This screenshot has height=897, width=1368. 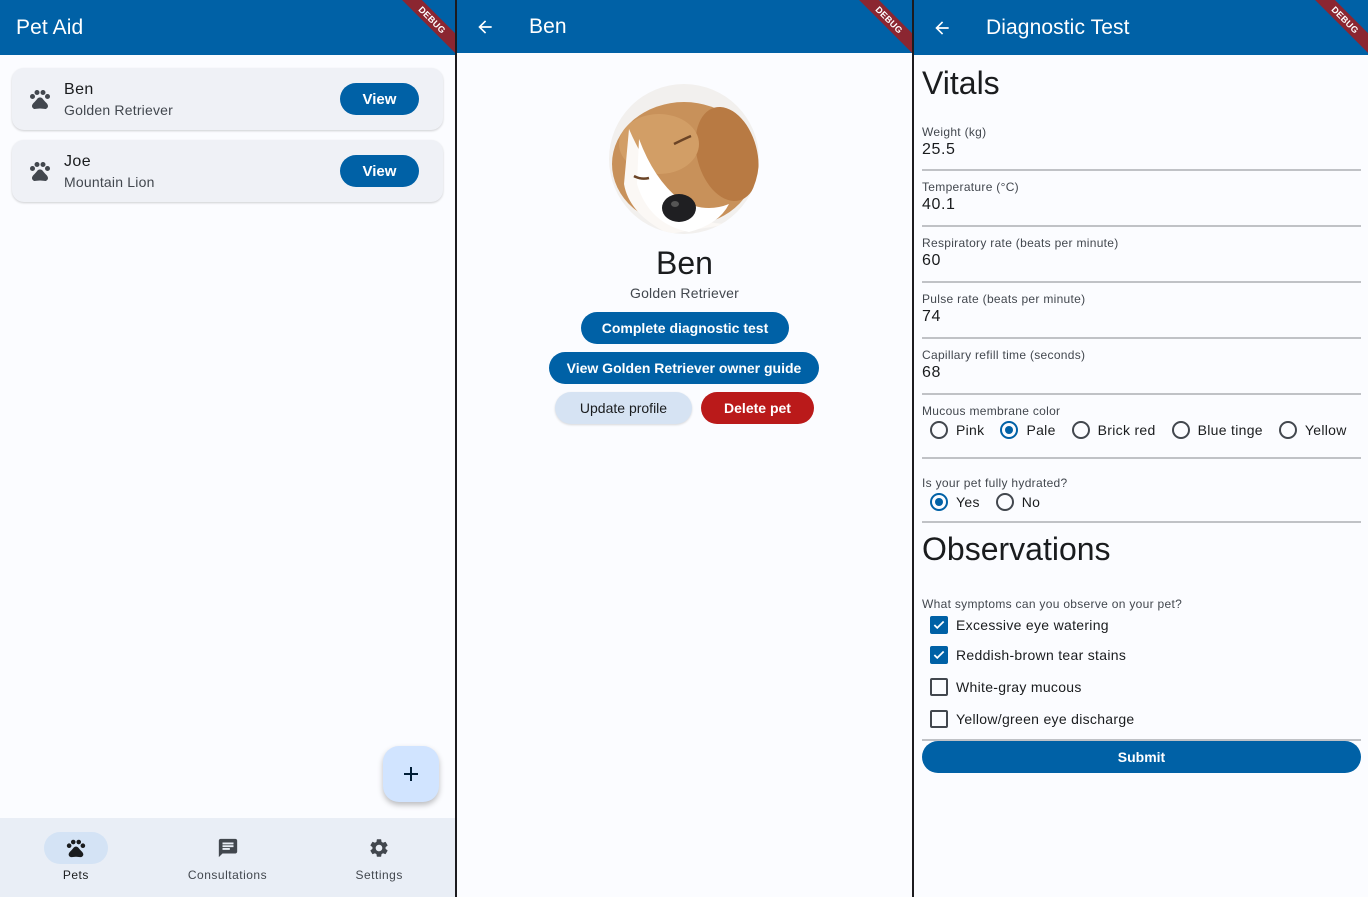 I want to click on nav-item-consultations: Consultations, so click(x=228, y=857).